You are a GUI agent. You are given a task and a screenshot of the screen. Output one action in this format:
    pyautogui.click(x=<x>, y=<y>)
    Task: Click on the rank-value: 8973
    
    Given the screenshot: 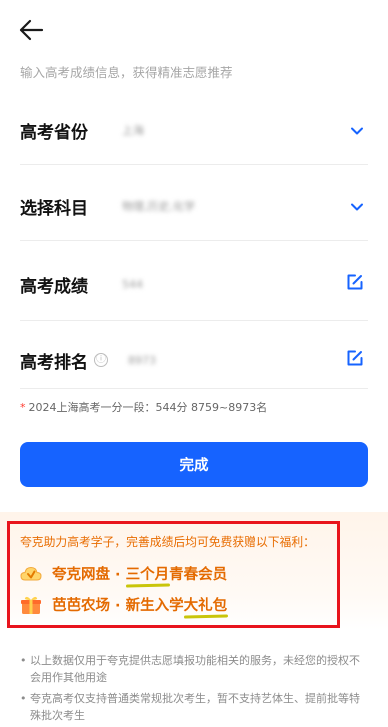 What is the action you would take?
    pyautogui.click(x=142, y=360)
    